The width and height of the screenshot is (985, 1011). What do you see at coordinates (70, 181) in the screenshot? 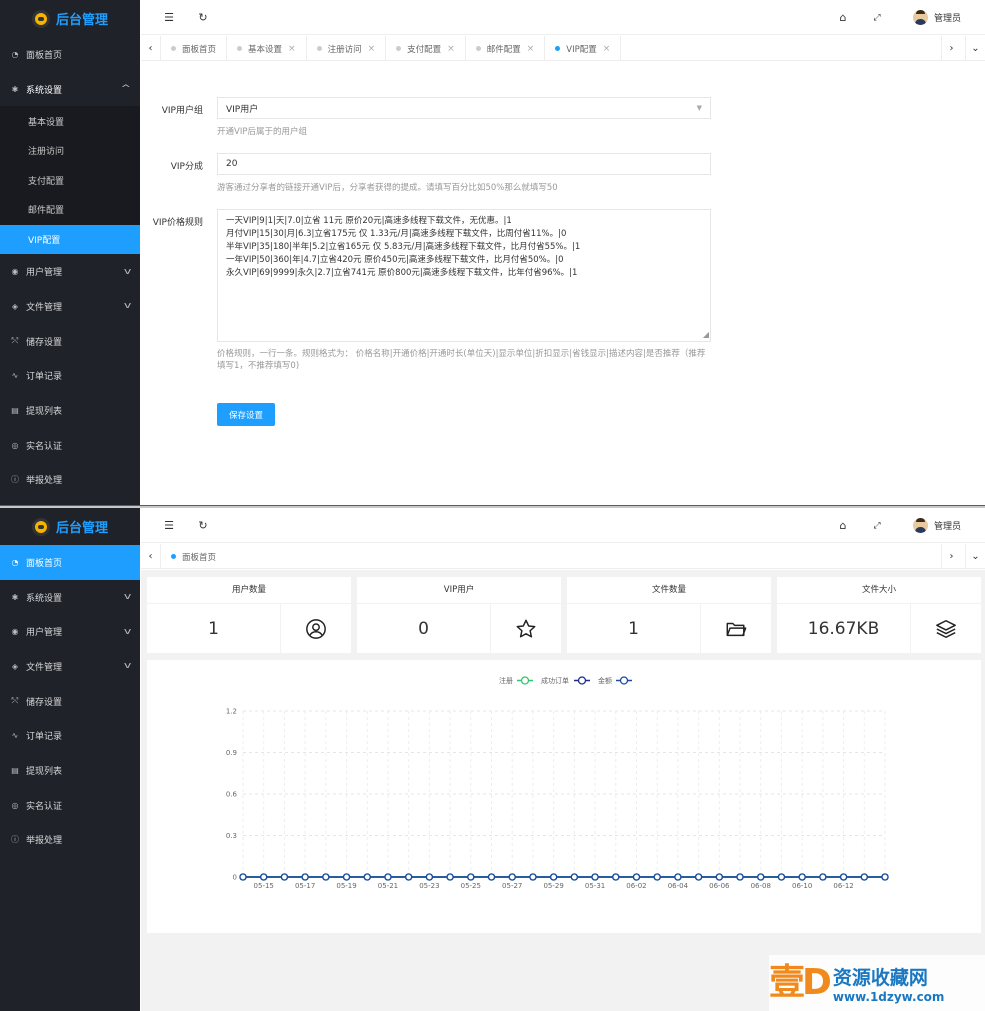
I see `sidebar-subitem-payment: 支付配置` at bounding box center [70, 181].